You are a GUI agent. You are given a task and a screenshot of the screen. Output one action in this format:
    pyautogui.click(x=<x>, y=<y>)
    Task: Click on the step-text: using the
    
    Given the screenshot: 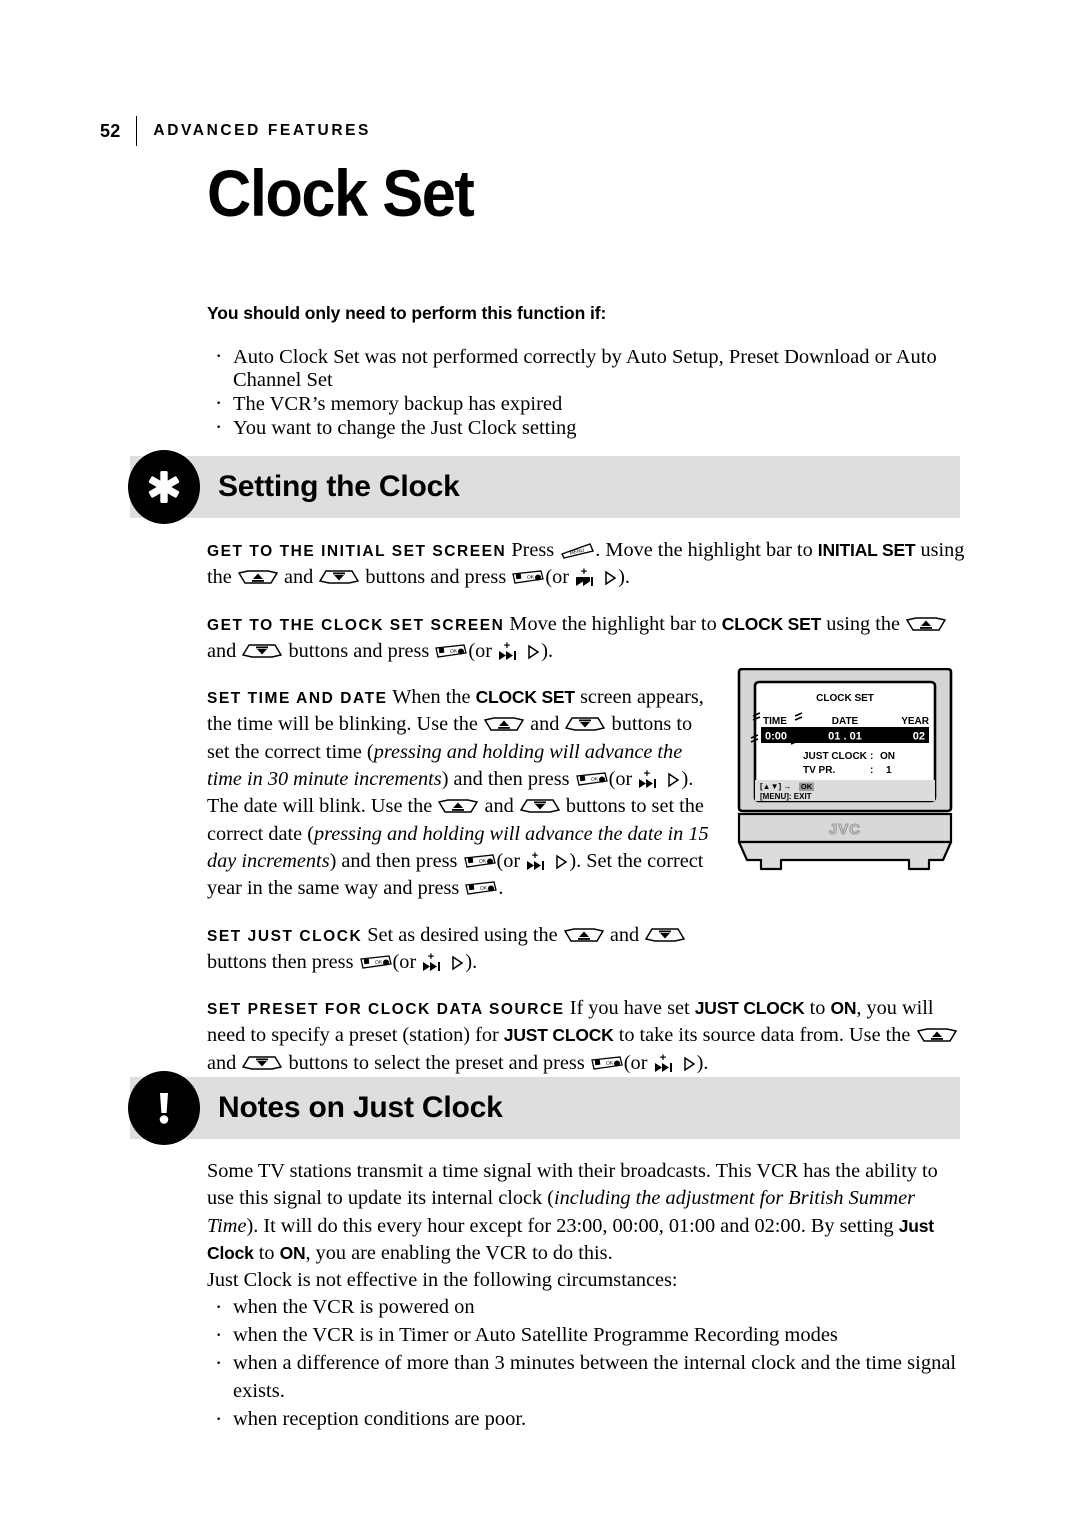 What is the action you would take?
    pyautogui.click(x=863, y=623)
    